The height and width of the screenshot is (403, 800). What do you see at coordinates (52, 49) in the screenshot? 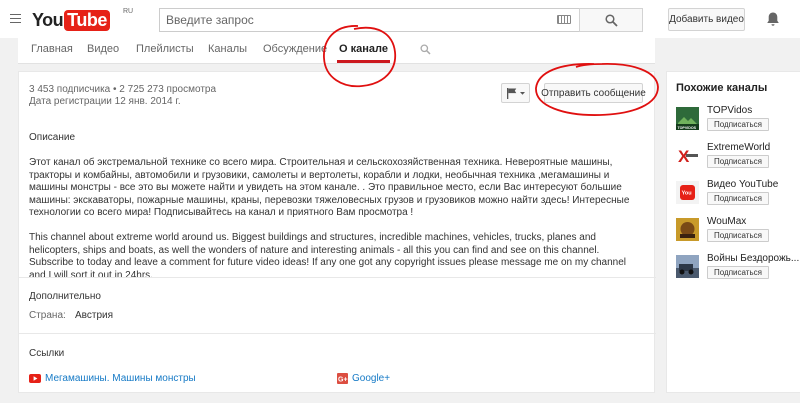
I see `tab-home: Главная` at bounding box center [52, 49].